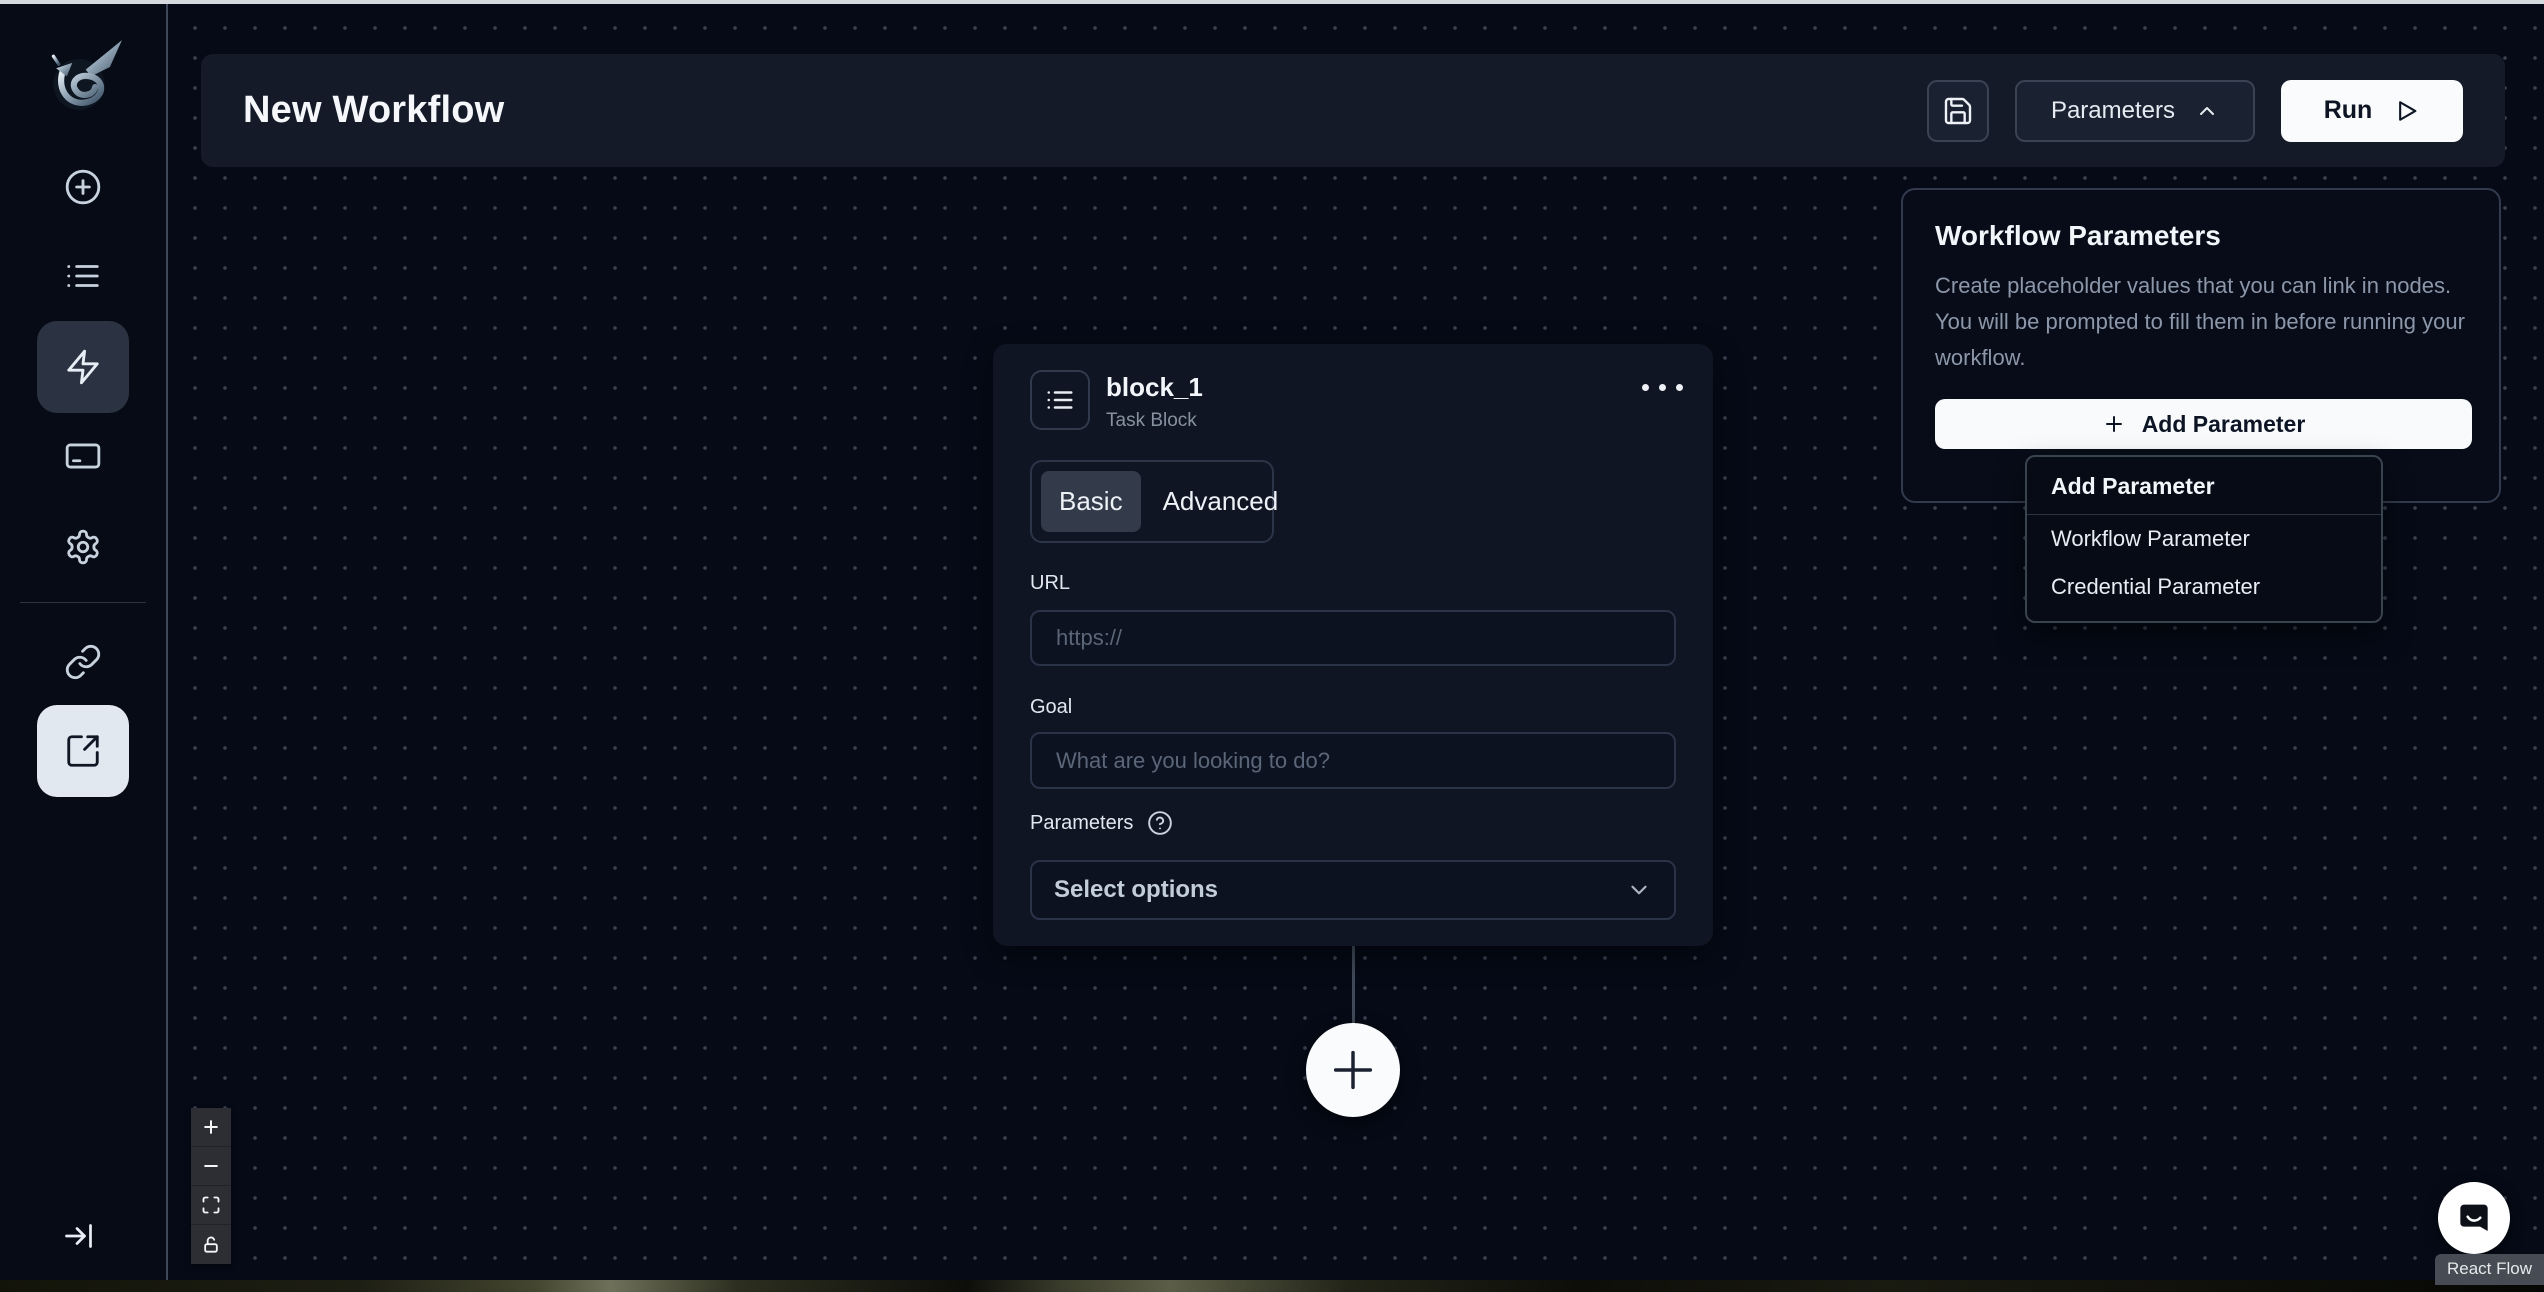 This screenshot has height=1292, width=2544. I want to click on menu-header: Add Parameter, so click(2204, 486).